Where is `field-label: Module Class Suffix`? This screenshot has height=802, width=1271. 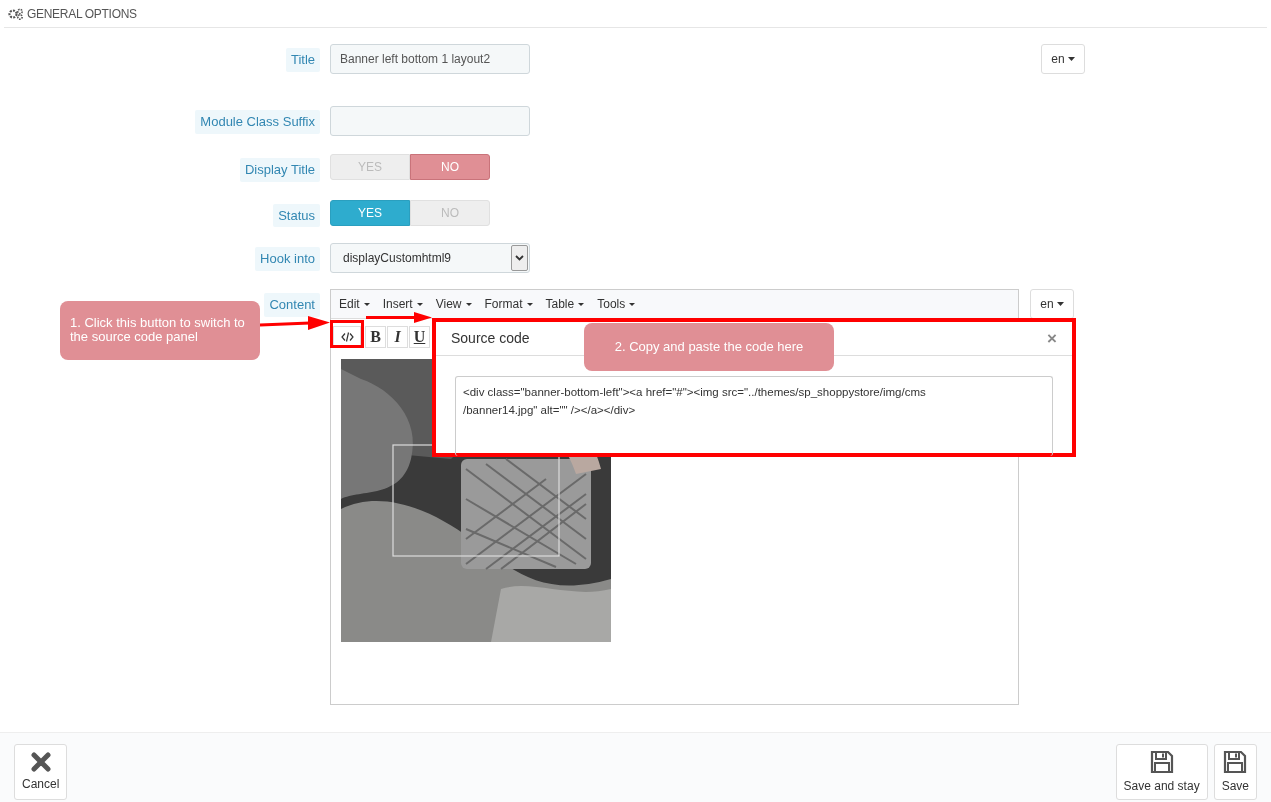 field-label: Module Class Suffix is located at coordinates (257, 122).